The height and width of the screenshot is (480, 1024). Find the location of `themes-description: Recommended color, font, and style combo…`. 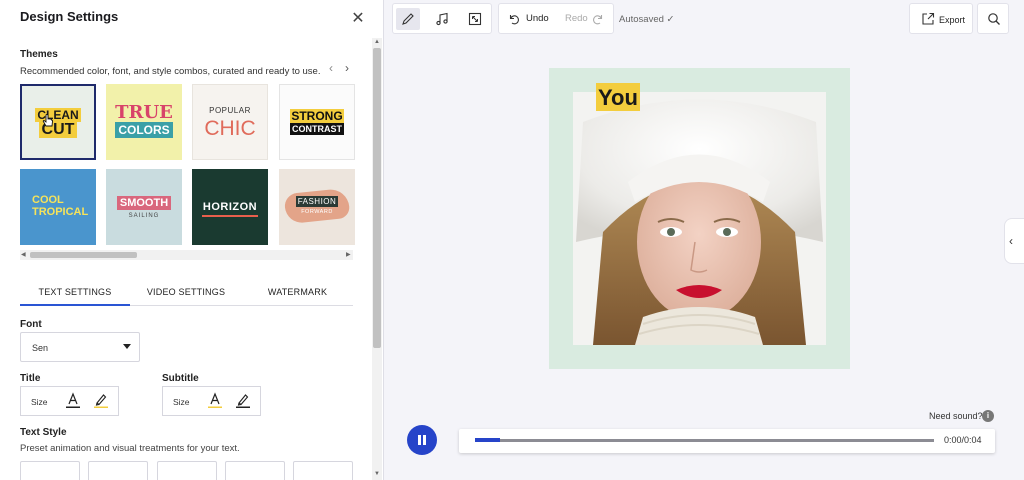

themes-description: Recommended color, font, and style combo… is located at coordinates (170, 71).